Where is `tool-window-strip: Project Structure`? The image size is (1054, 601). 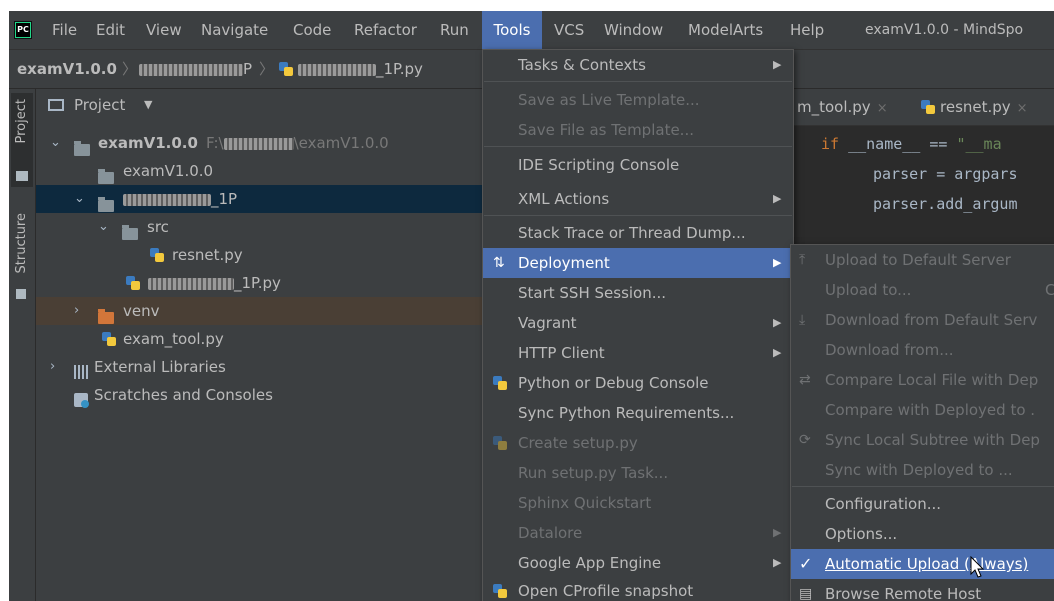 tool-window-strip: Project Structure is located at coordinates (22, 345).